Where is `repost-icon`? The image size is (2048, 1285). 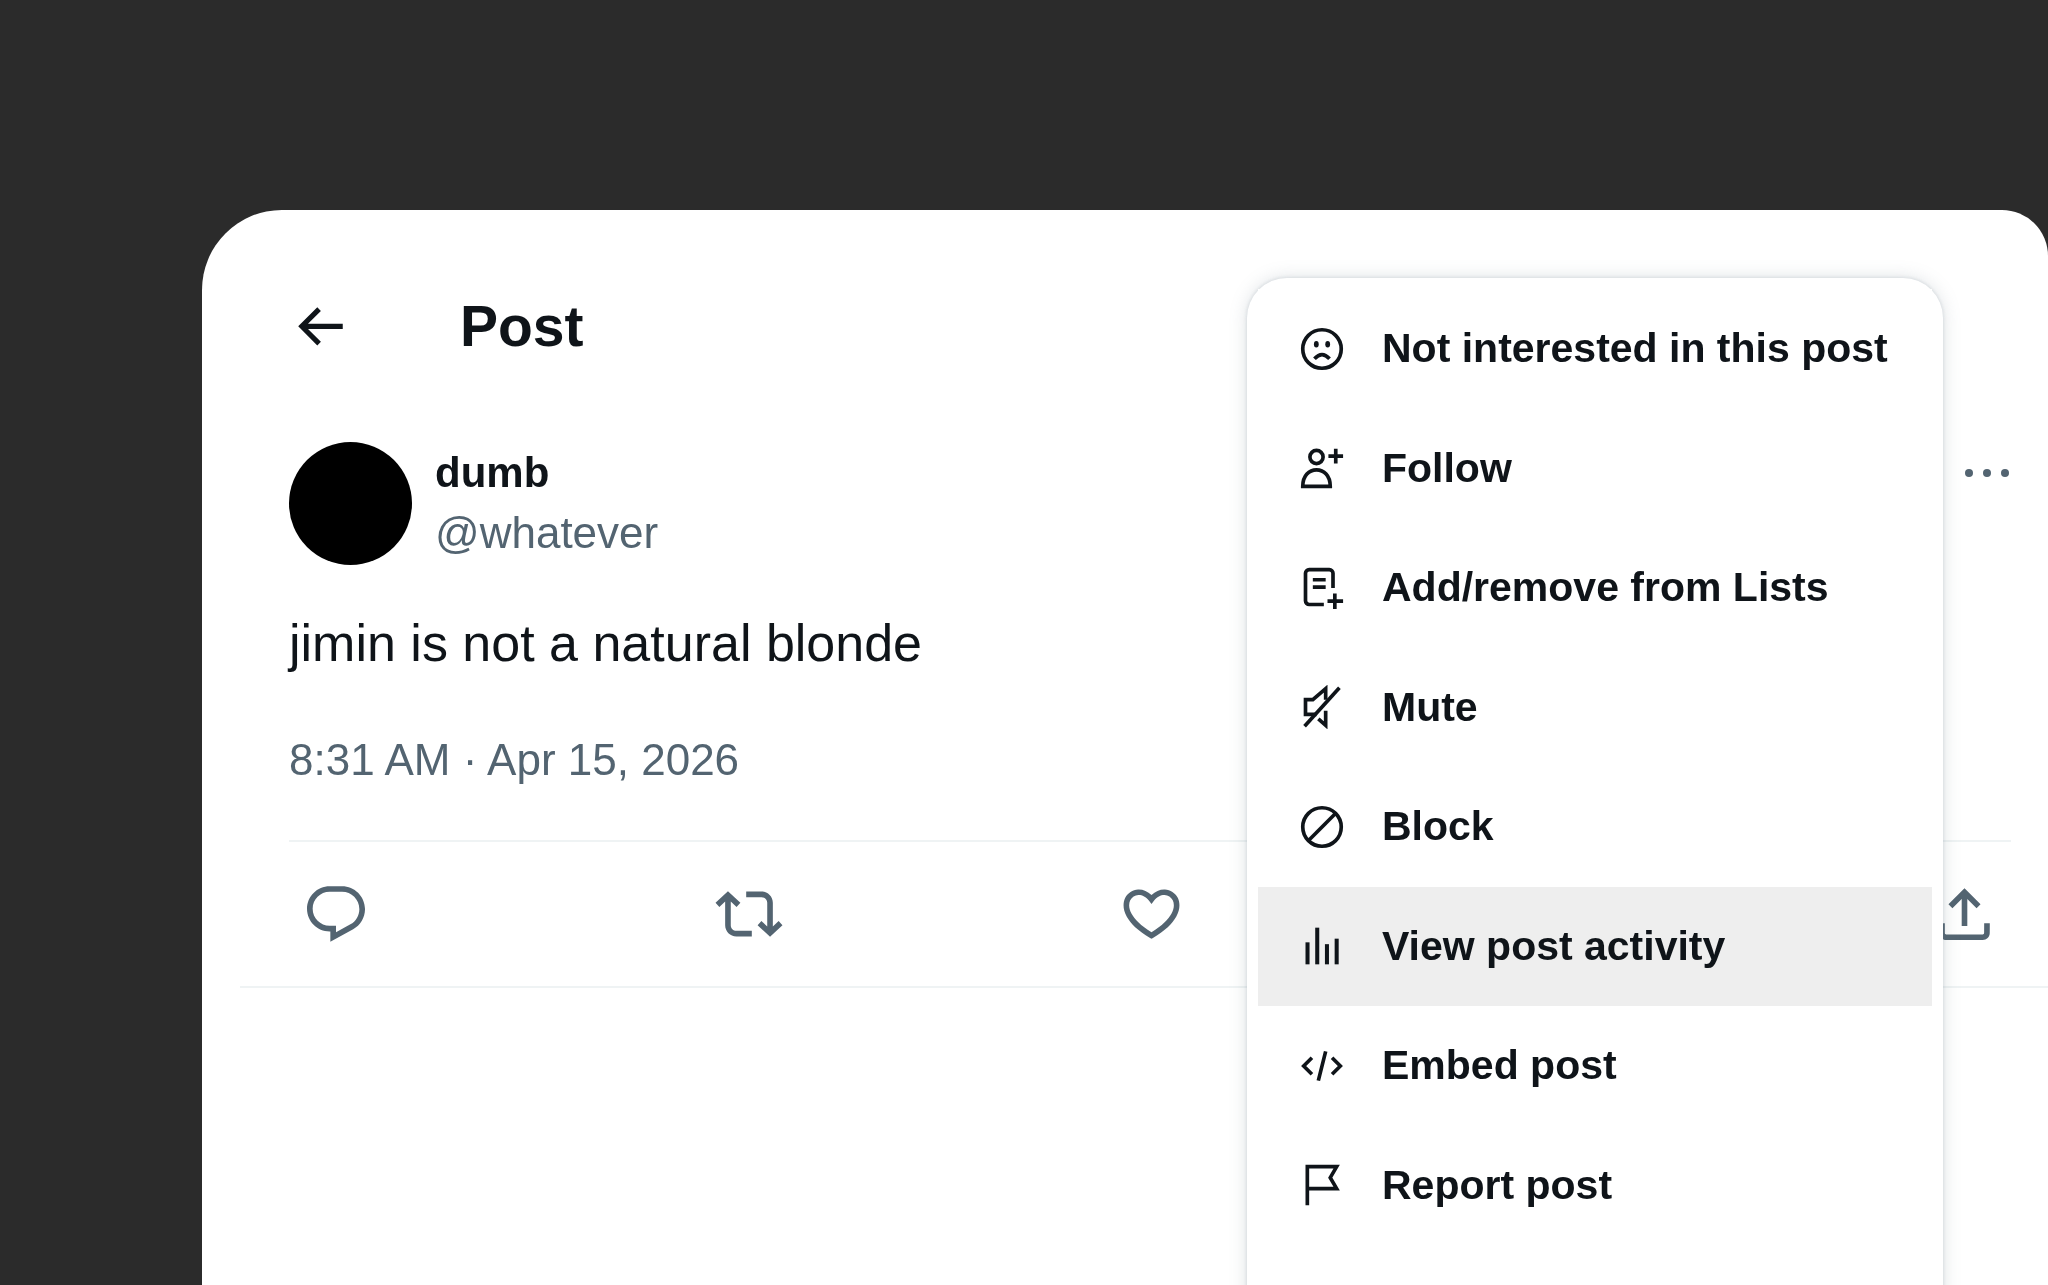 repost-icon is located at coordinates (749, 914).